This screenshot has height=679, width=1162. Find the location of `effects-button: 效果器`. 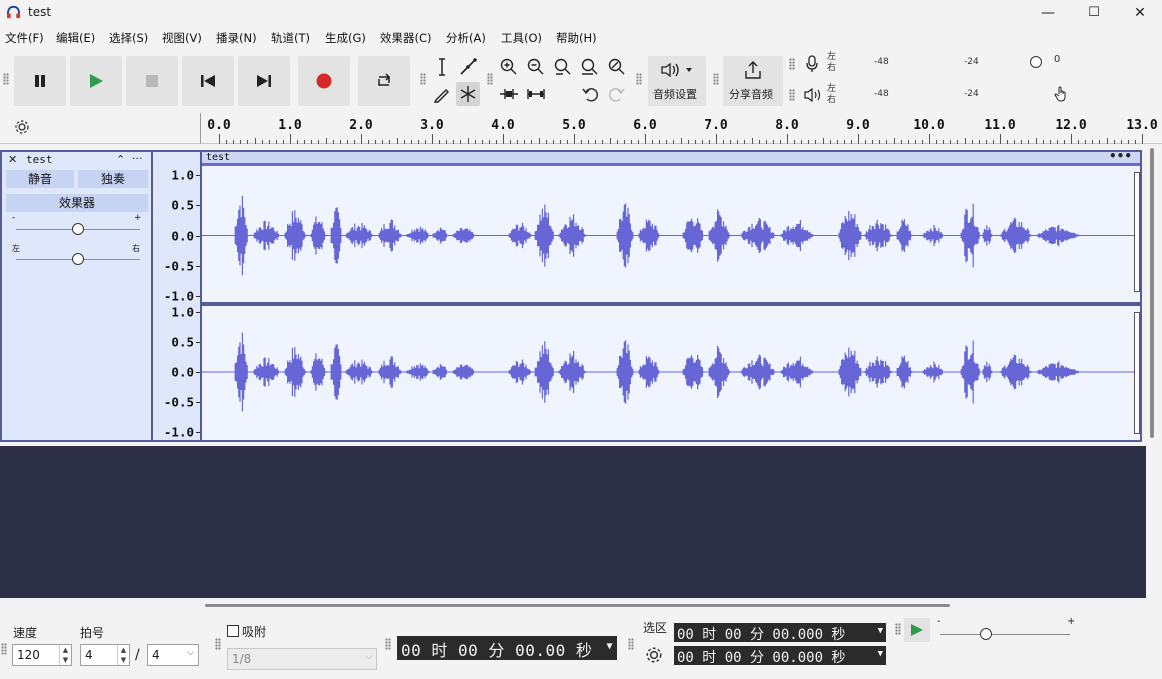

effects-button: 效果器 is located at coordinates (77, 203).